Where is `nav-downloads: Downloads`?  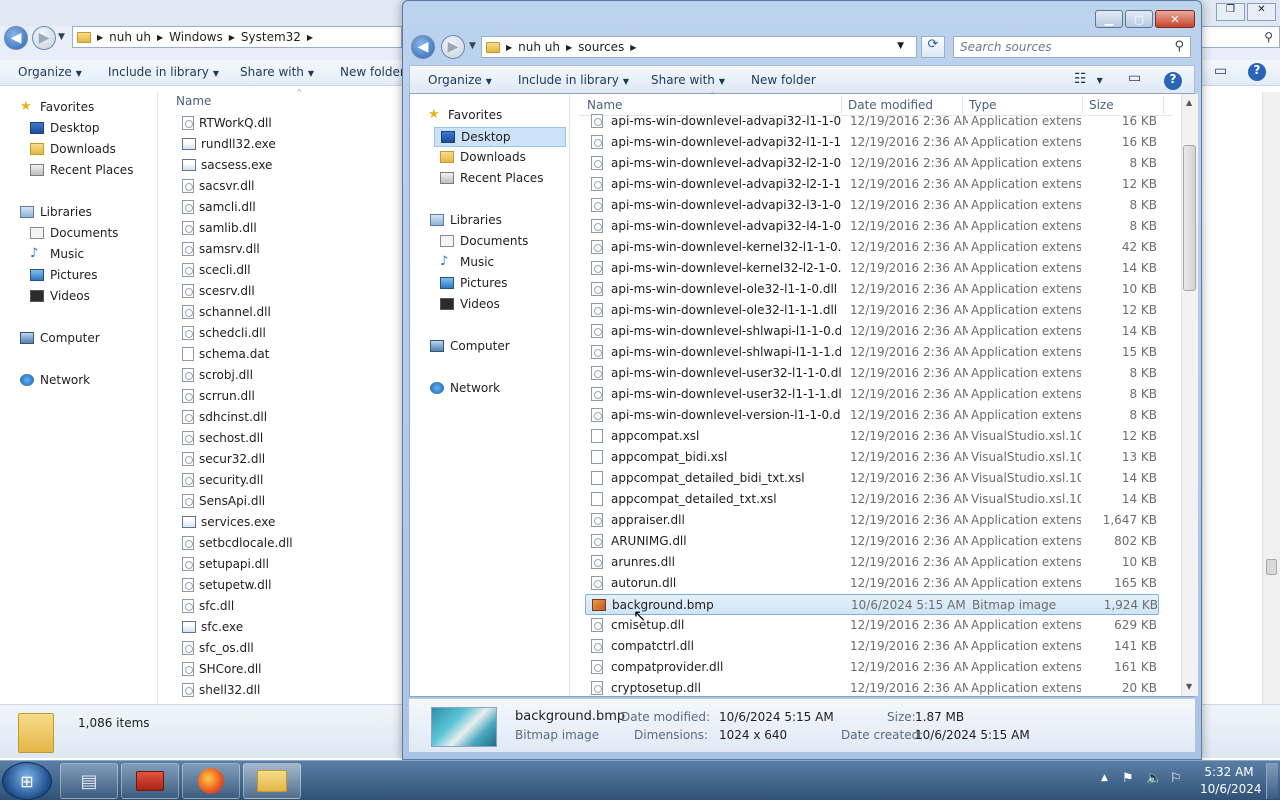 nav-downloads: Downloads is located at coordinates (483, 157).